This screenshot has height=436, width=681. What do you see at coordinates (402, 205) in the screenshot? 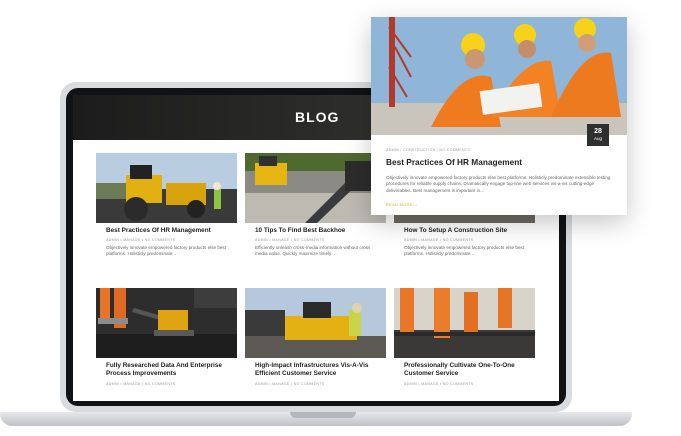
I see `read-more-link: READ MORE →` at bounding box center [402, 205].